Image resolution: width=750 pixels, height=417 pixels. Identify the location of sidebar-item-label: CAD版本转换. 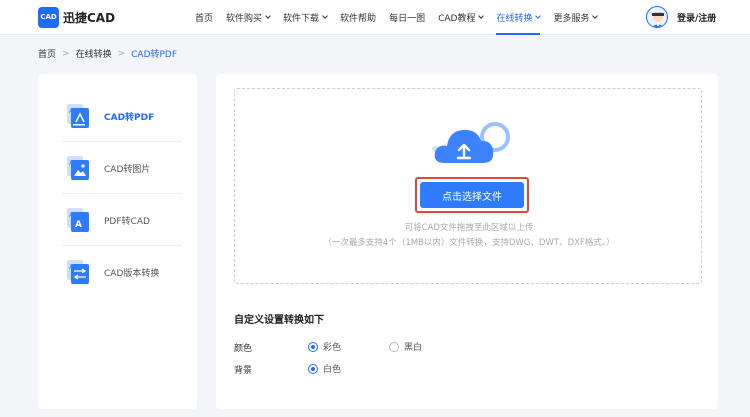
(132, 274).